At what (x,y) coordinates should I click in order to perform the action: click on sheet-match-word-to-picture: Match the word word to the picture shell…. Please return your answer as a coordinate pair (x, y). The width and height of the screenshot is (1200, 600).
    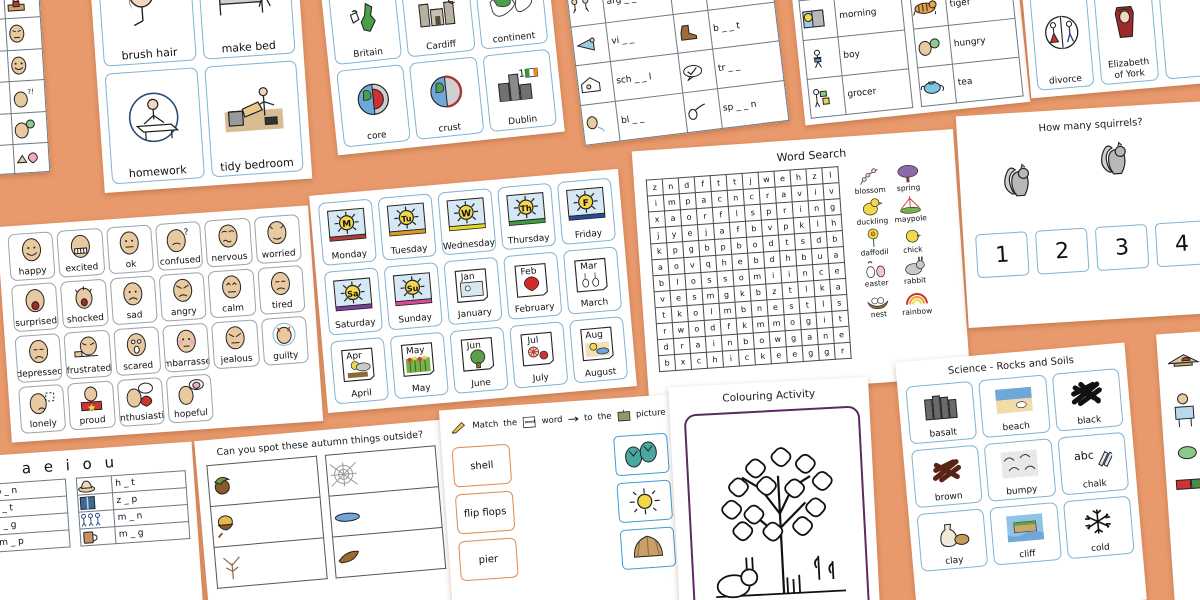
    Looking at the image, I should click on (564, 497).